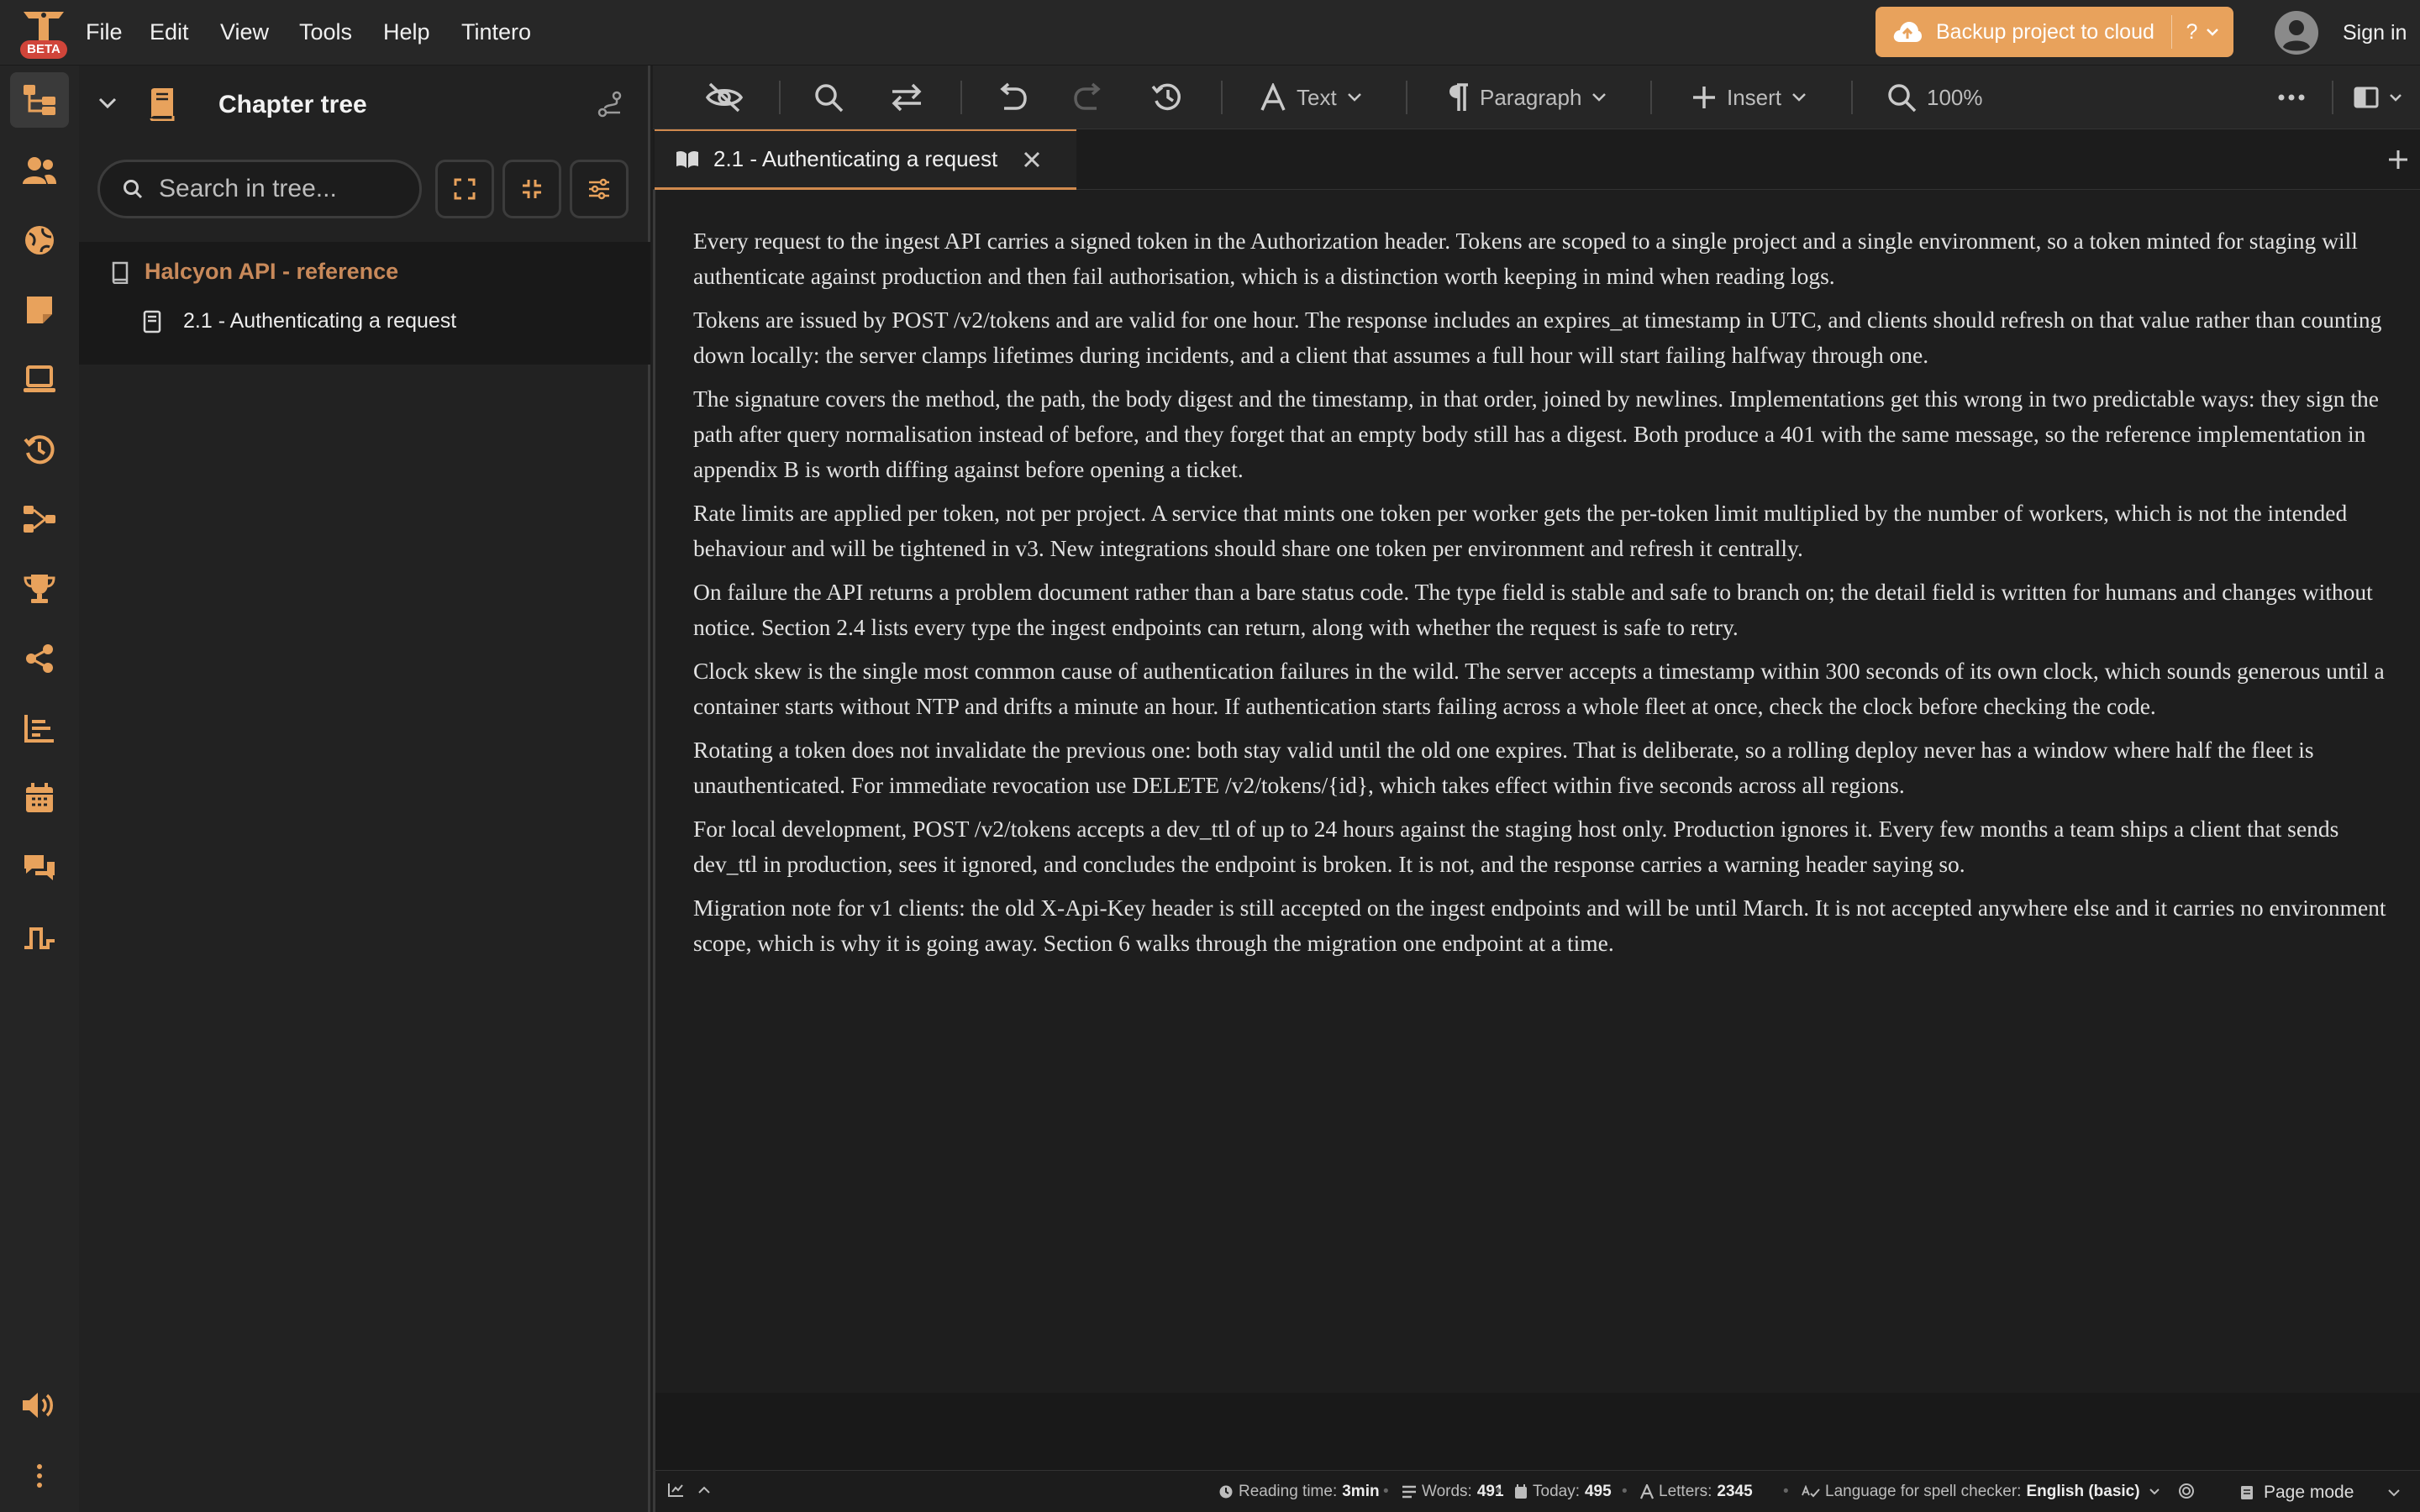 The height and width of the screenshot is (1512, 2420). What do you see at coordinates (105, 32) in the screenshot?
I see `menu-file: File` at bounding box center [105, 32].